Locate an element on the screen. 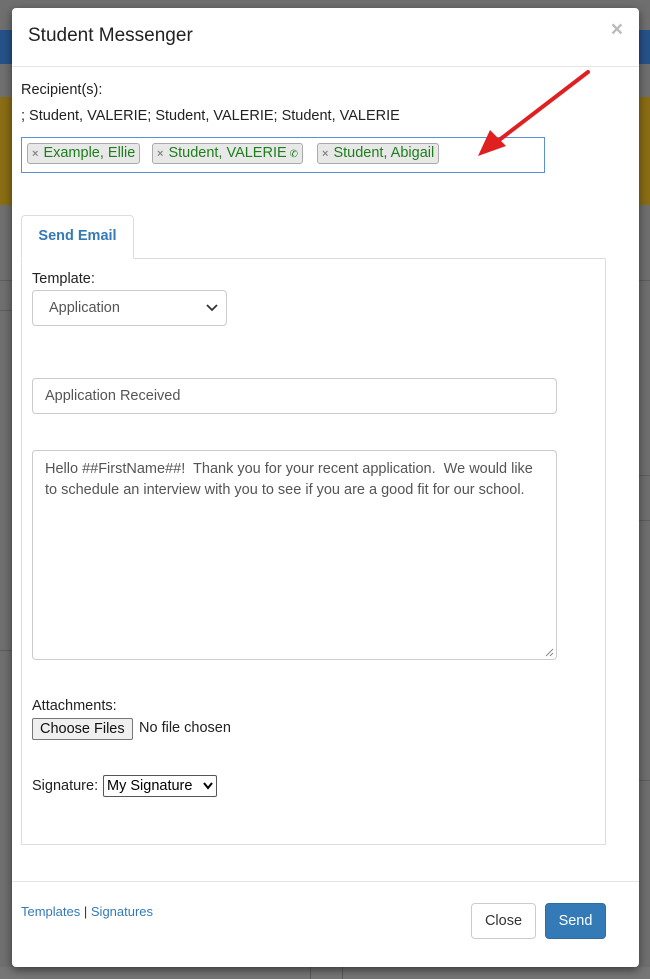  signatures-link: Signatures is located at coordinates (122, 911).